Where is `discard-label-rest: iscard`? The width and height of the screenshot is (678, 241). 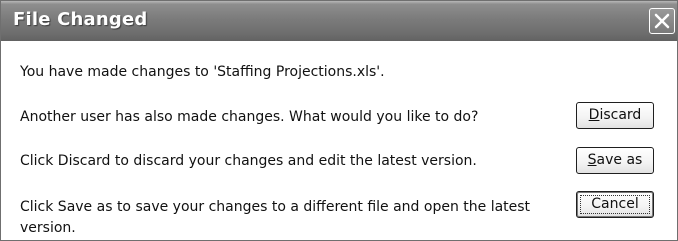 discard-label-rest: iscard is located at coordinates (620, 115).